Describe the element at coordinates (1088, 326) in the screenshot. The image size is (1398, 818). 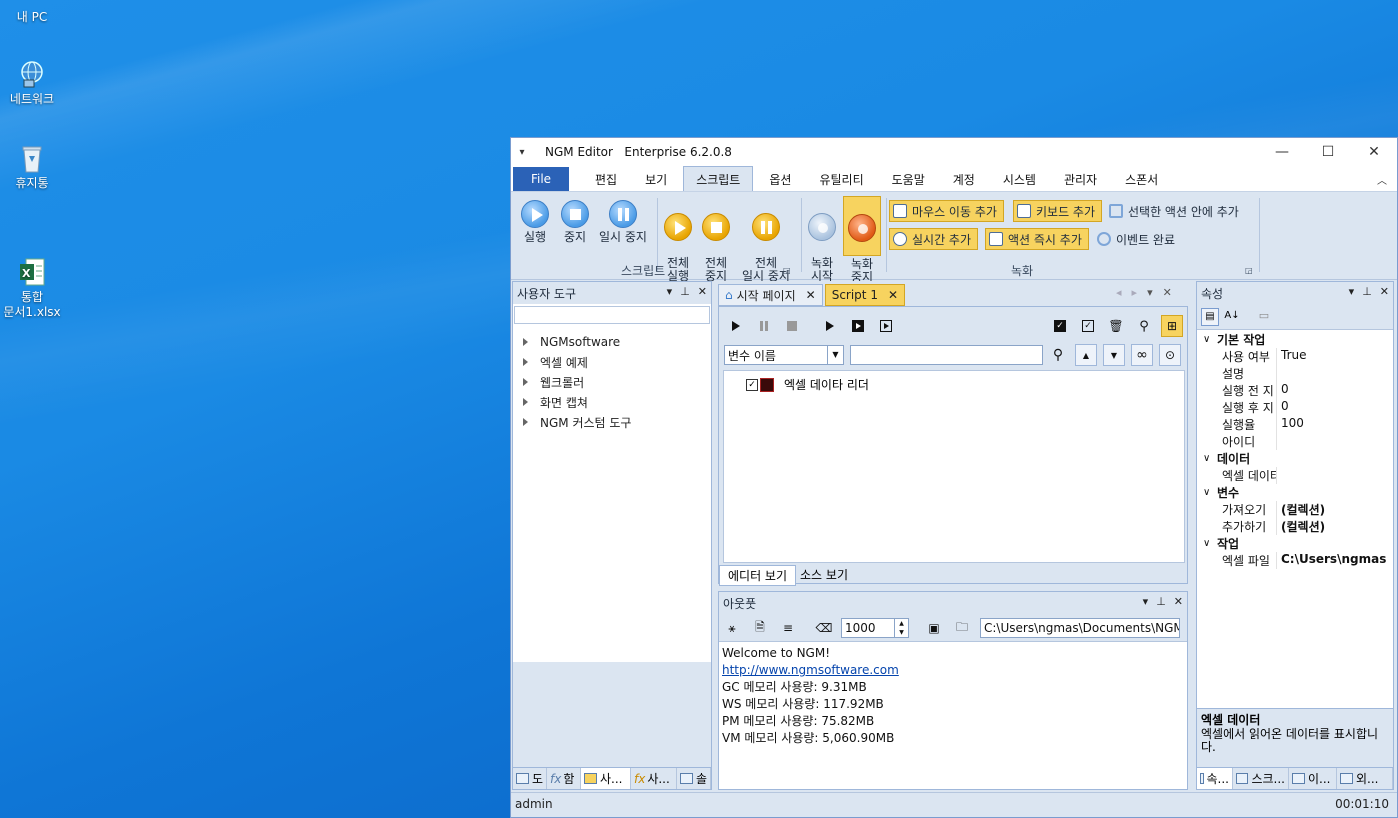
I see `check-button: ✓` at that location.